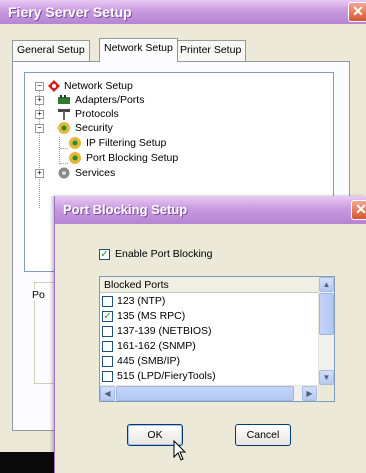  Describe the element at coordinates (164, 331) in the screenshot. I see `port-label: 137-139 (NETBIOS)` at that location.